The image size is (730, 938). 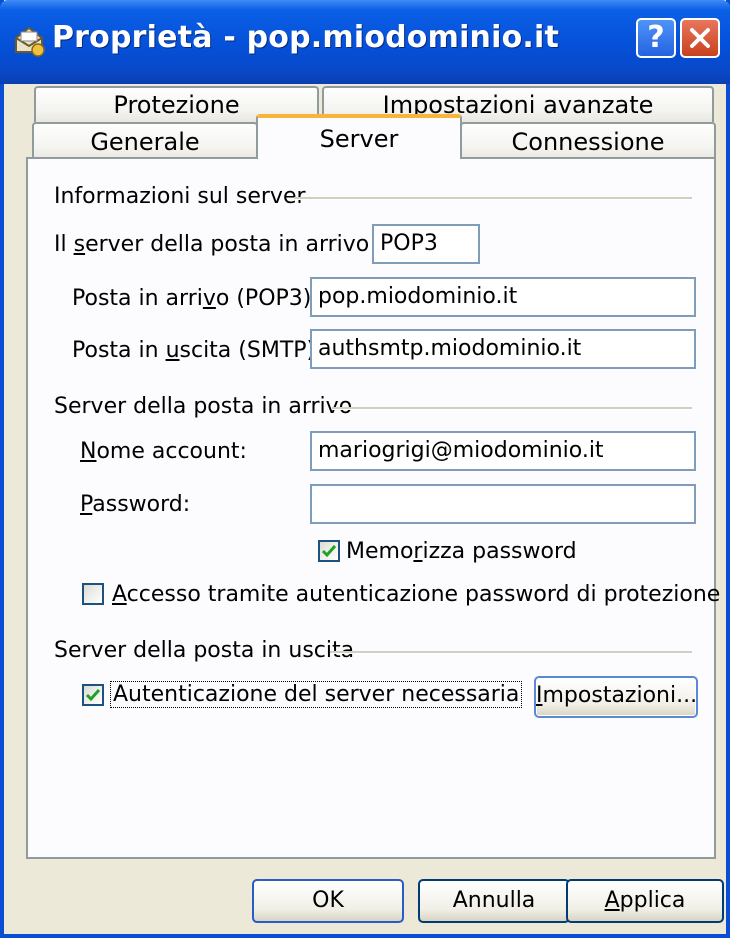 What do you see at coordinates (204, 650) in the screenshot?
I see `section-heading-outgoing-server: Server della posta in uscita` at bounding box center [204, 650].